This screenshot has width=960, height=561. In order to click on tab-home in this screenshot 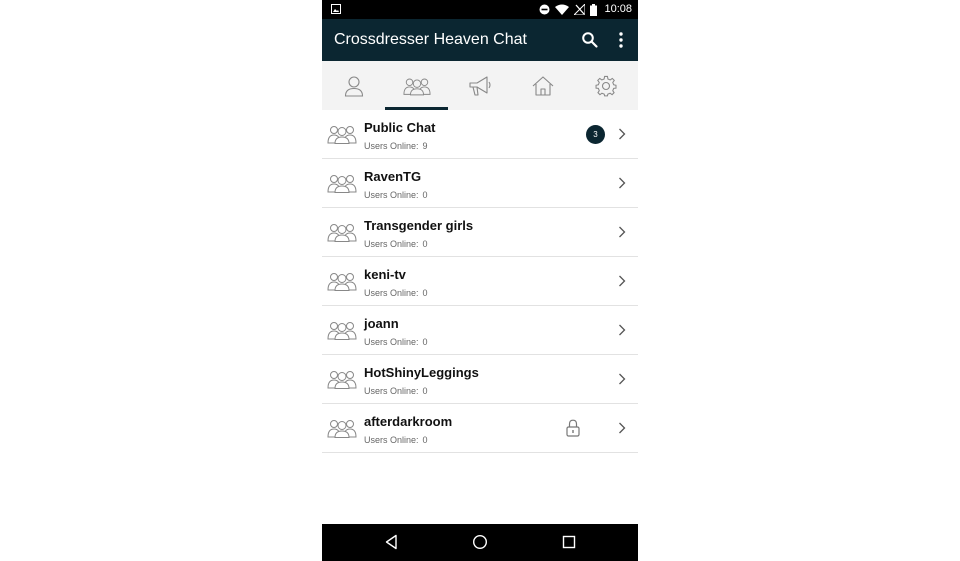, I will do `click(543, 85)`.